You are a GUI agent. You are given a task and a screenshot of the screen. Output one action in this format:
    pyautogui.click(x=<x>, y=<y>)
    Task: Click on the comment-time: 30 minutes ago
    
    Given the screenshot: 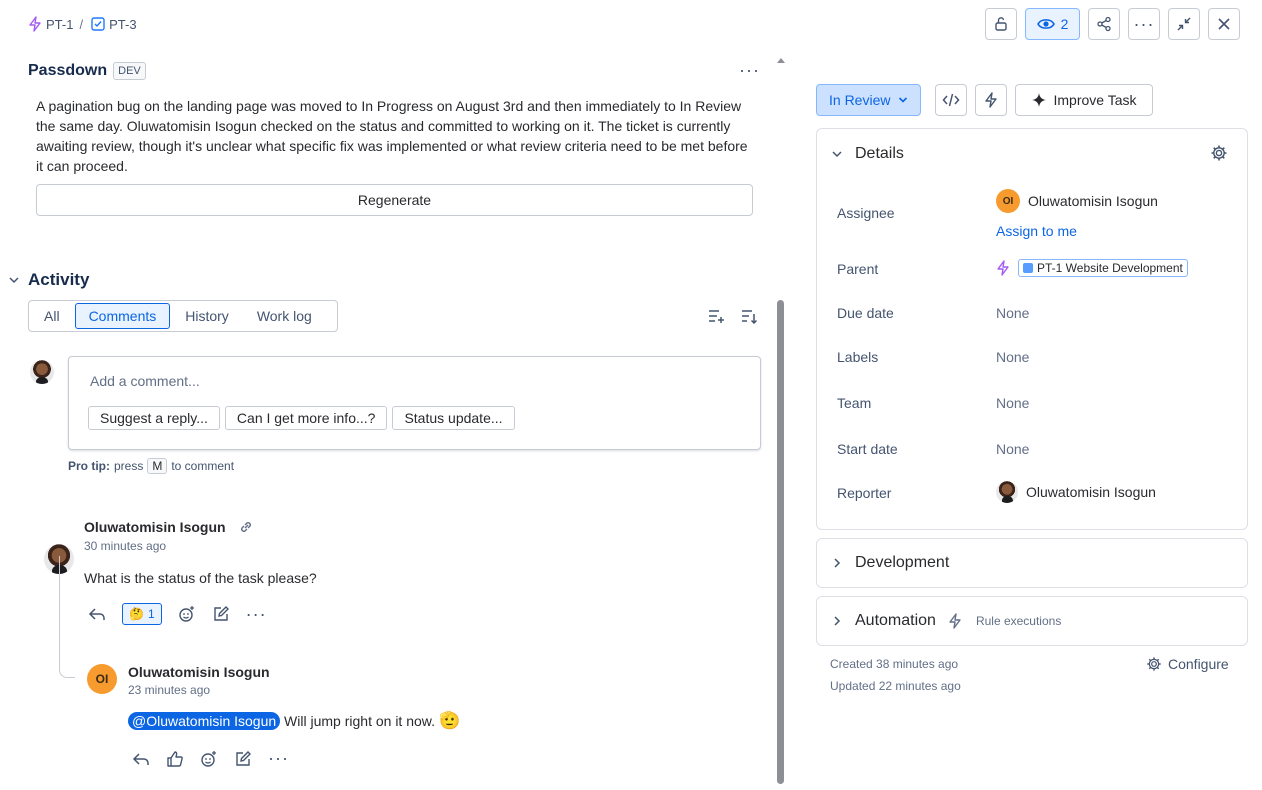 What is the action you would take?
    pyautogui.click(x=125, y=546)
    